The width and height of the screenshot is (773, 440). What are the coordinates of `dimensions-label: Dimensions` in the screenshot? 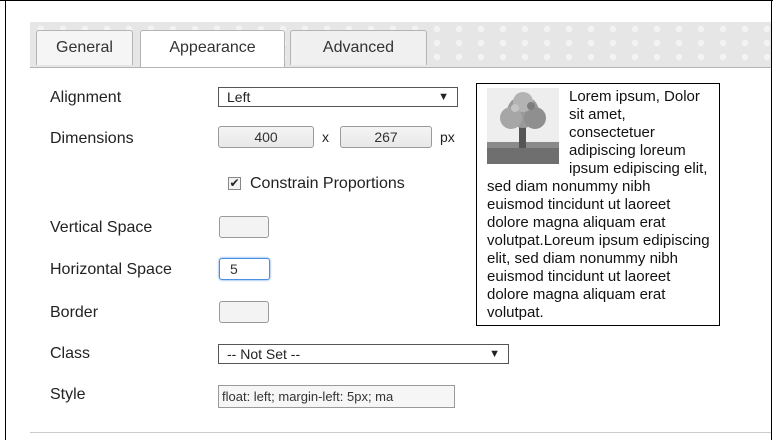 It's located at (92, 138).